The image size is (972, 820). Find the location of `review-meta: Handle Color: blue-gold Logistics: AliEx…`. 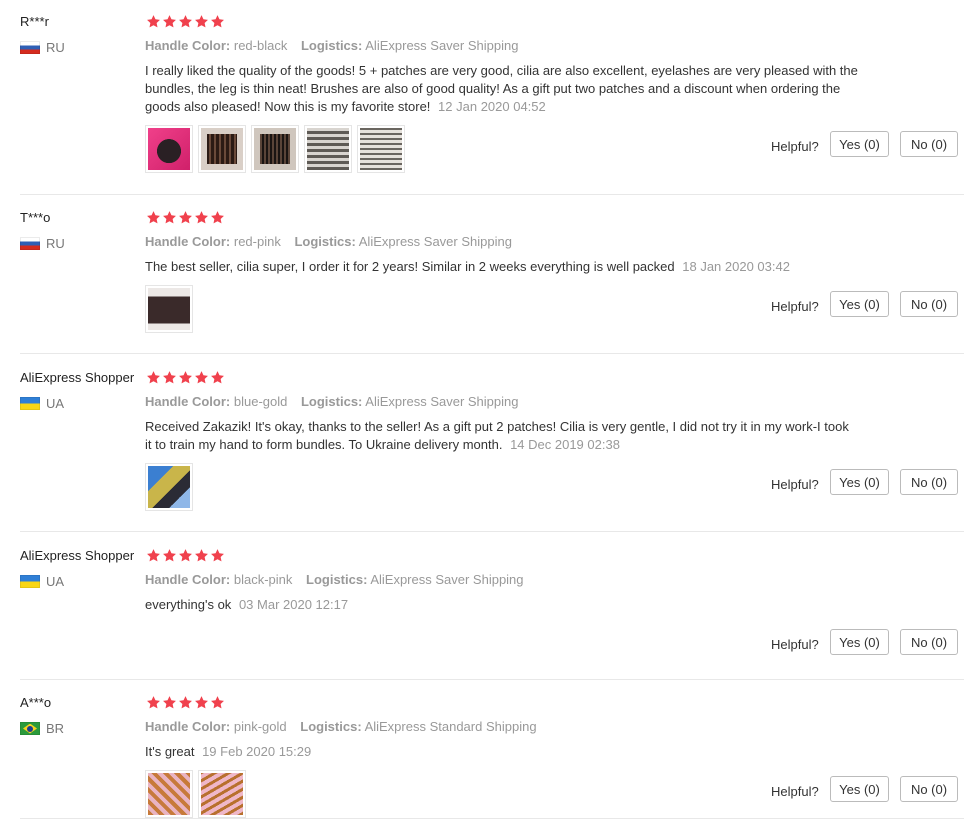

review-meta: Handle Color: blue-gold Logistics: AliEx… is located at coordinates (332, 401).